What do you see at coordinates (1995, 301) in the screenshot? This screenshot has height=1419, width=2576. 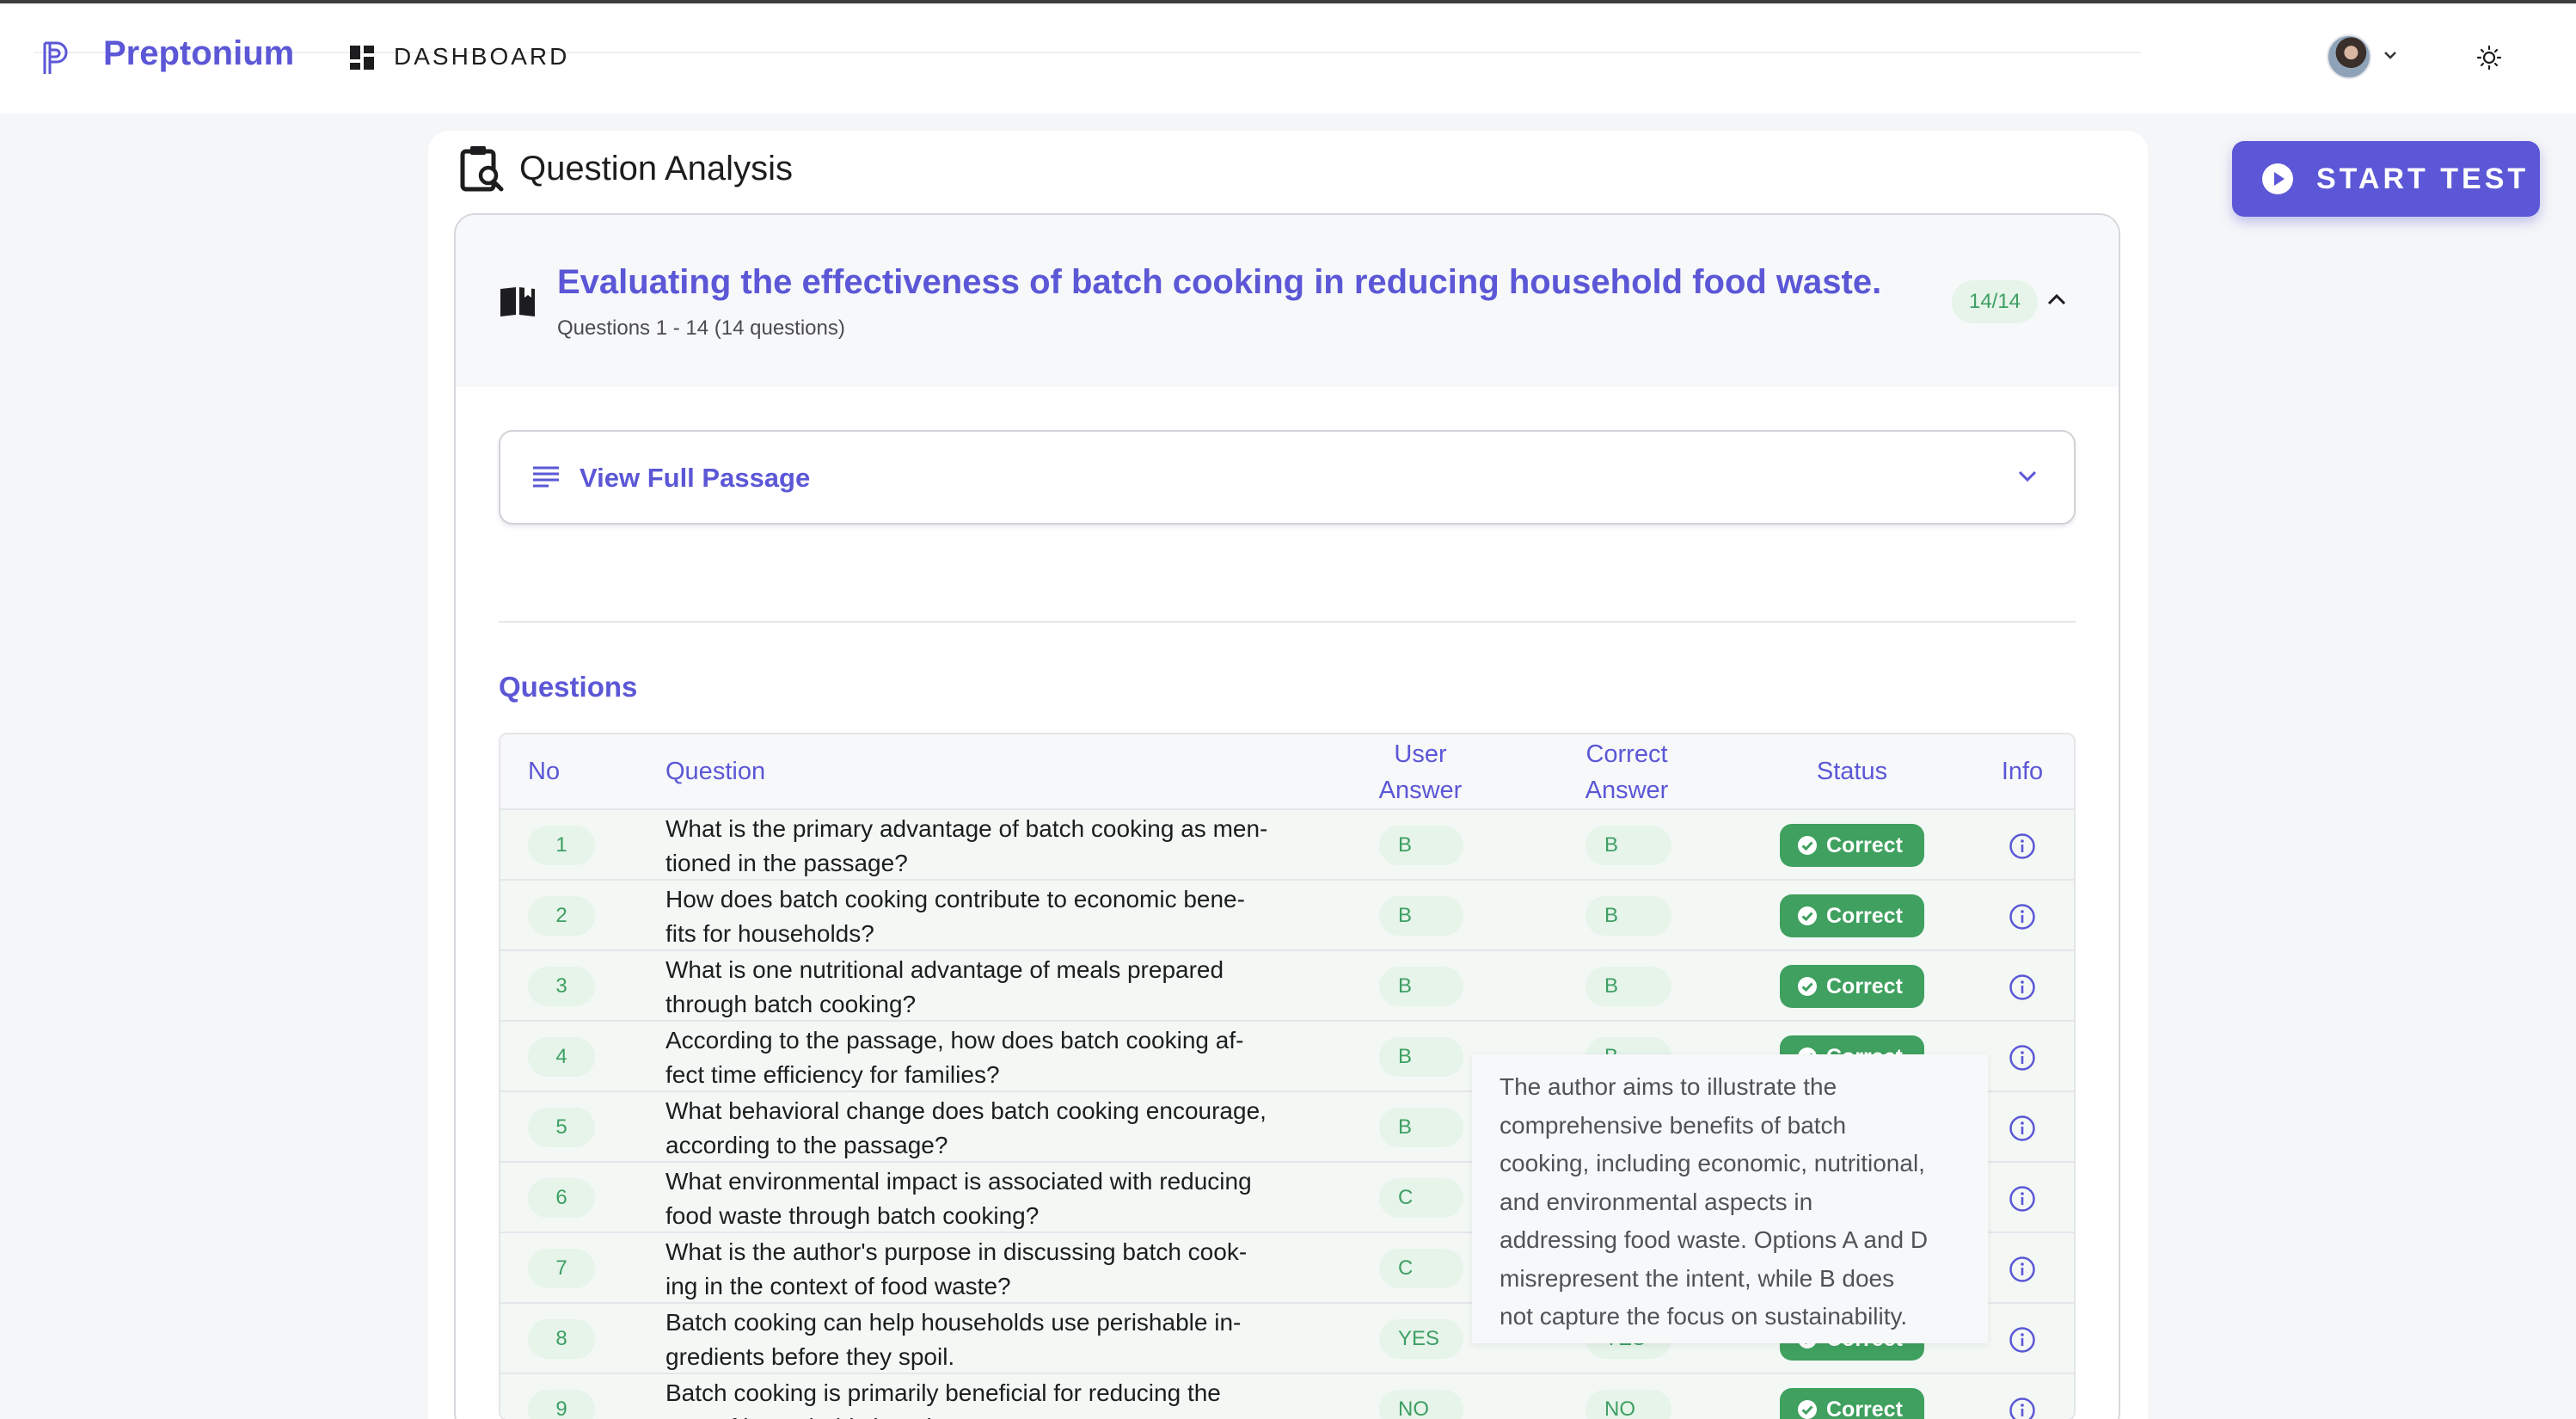 I see `score-badge: 14/14` at bounding box center [1995, 301].